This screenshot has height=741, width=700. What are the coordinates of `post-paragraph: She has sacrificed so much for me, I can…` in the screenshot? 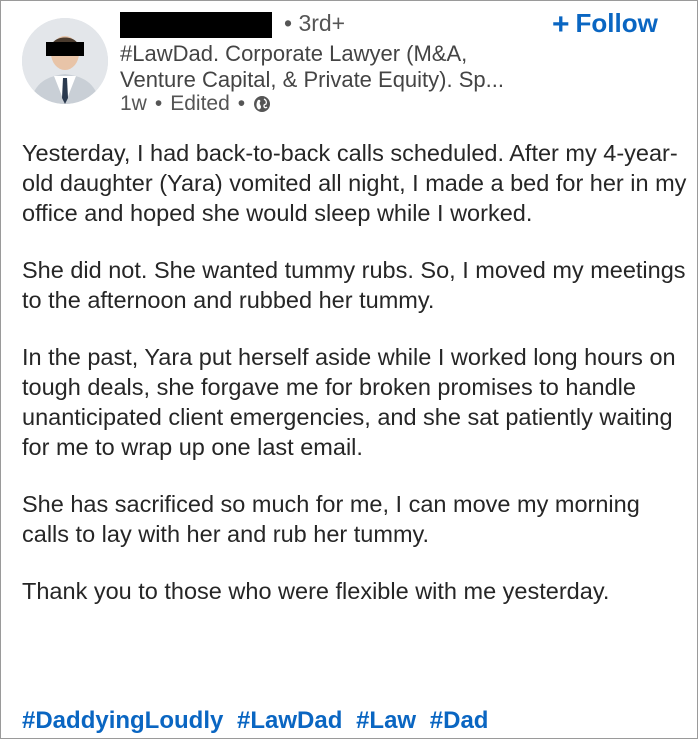 It's located at (331, 519).